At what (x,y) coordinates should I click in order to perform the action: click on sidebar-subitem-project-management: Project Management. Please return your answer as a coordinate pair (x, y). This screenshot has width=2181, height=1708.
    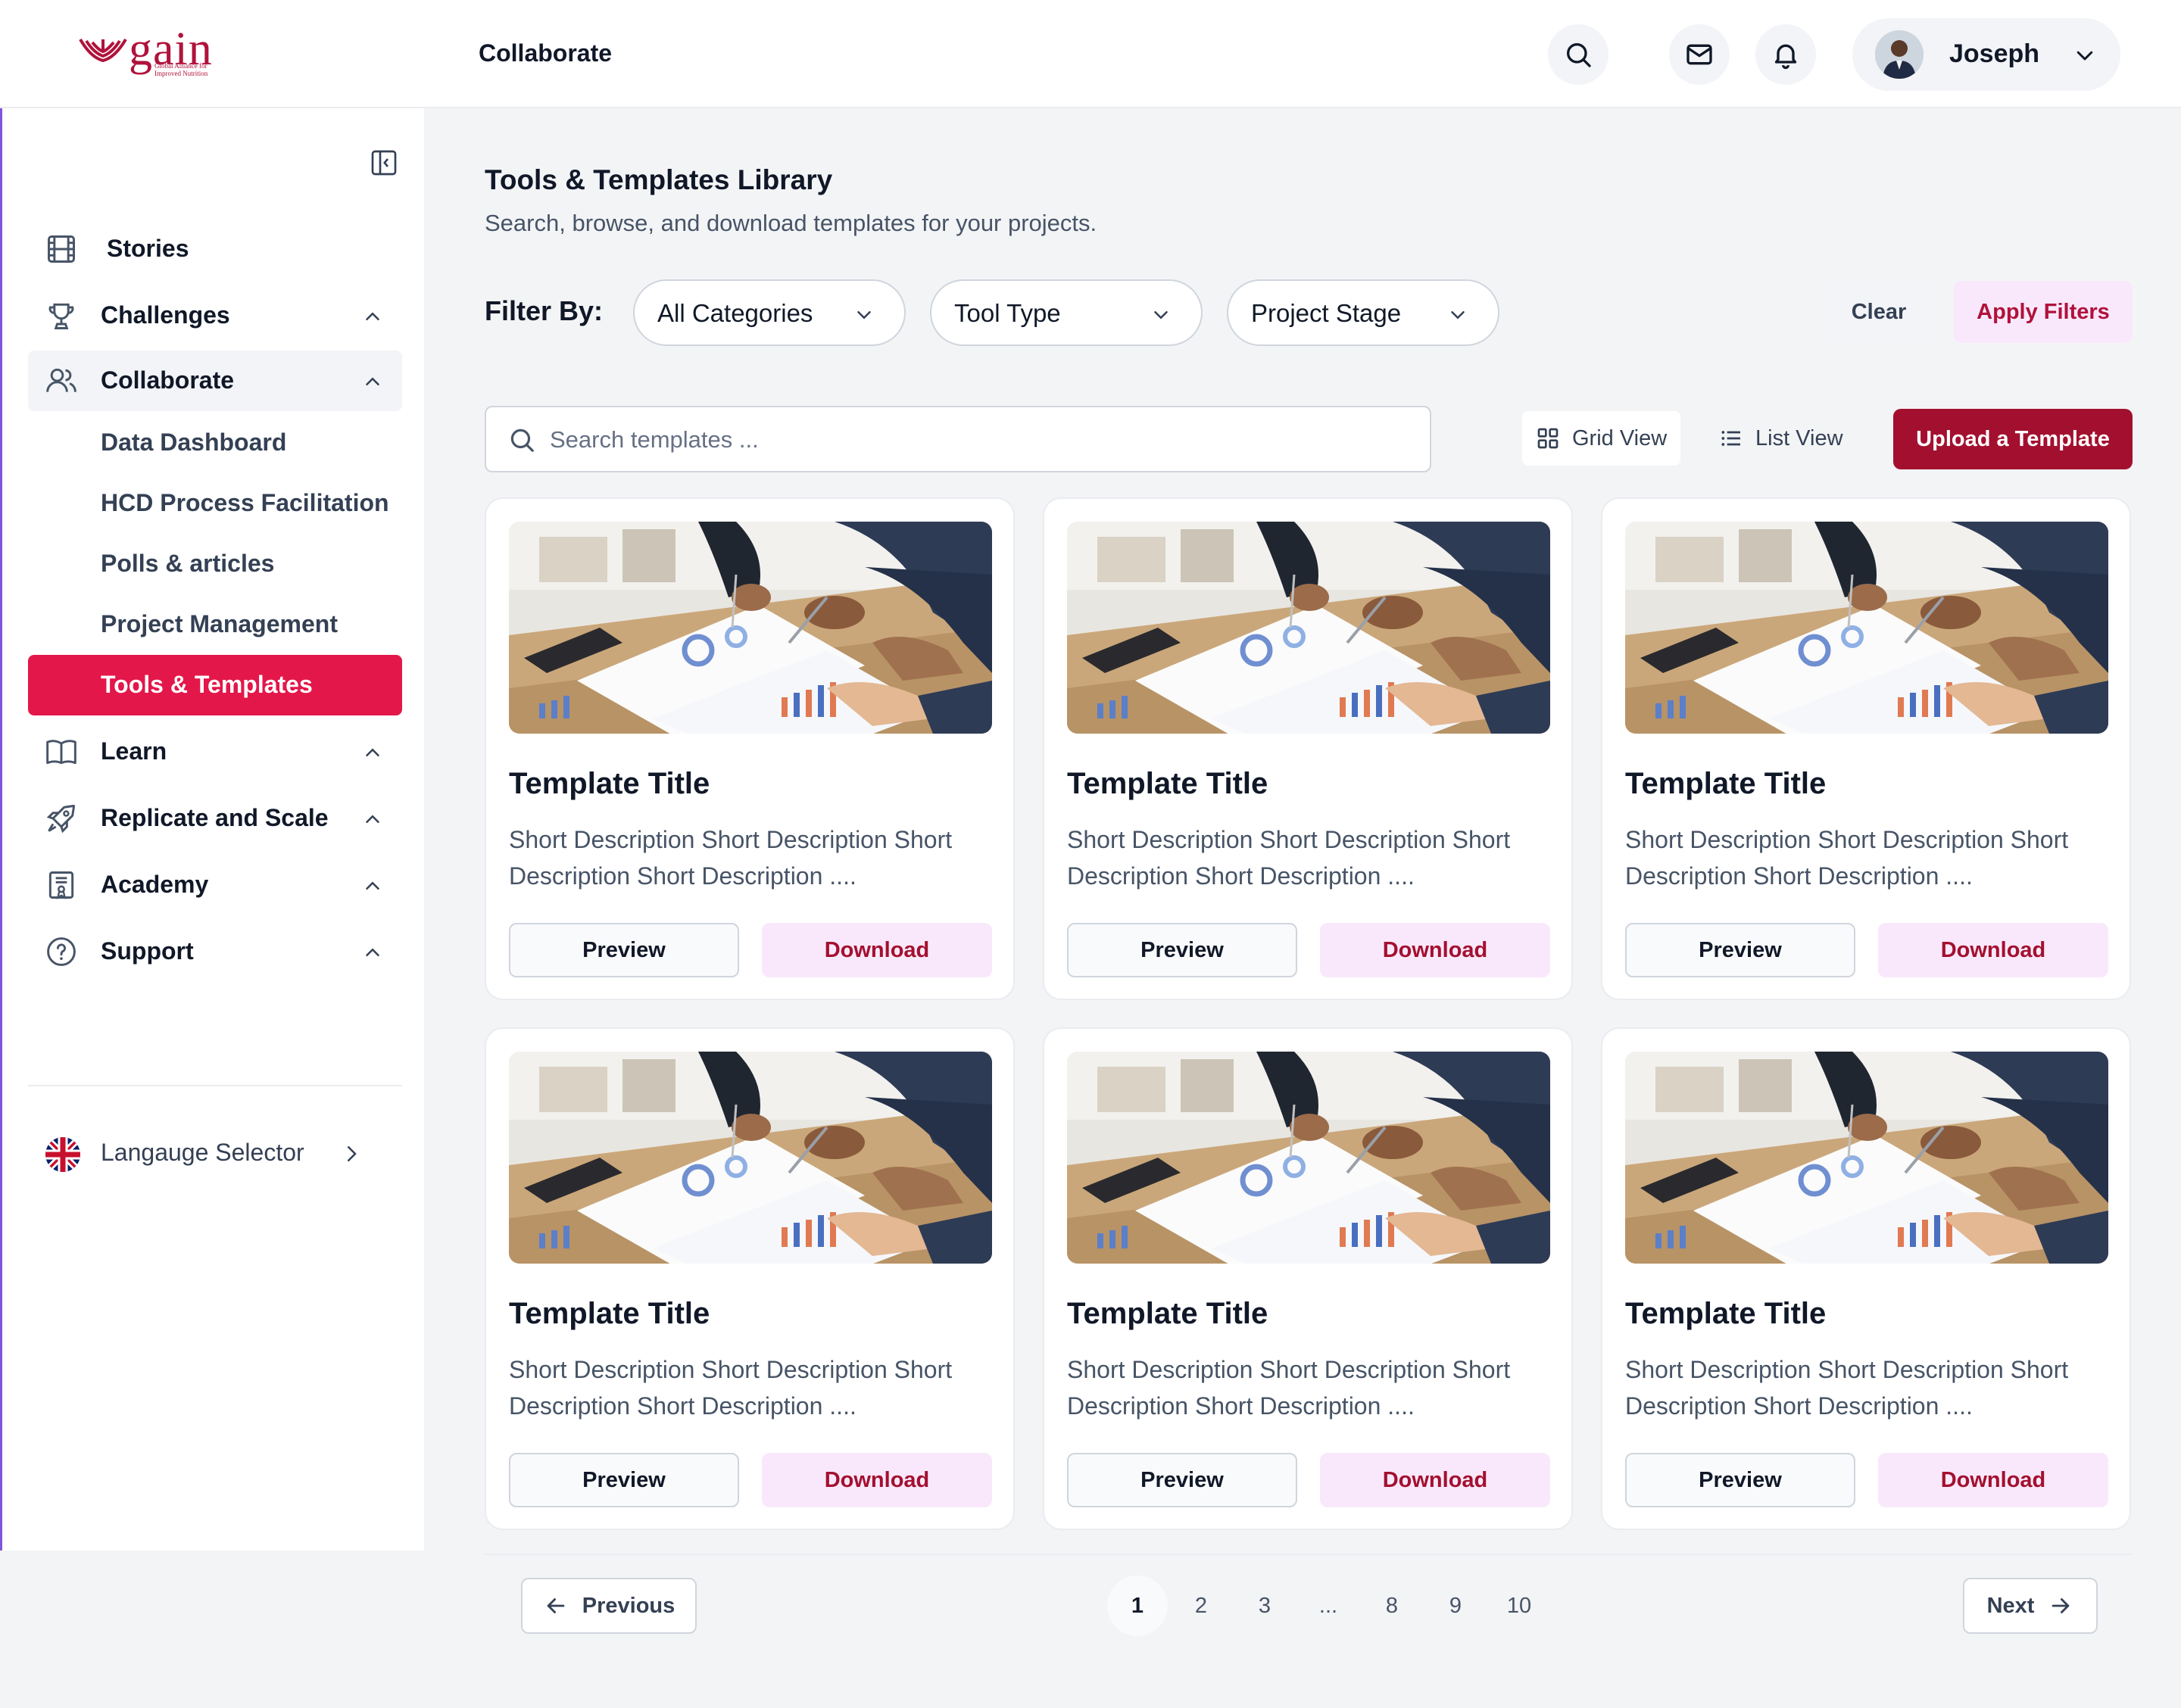
    Looking at the image, I should click on (215, 624).